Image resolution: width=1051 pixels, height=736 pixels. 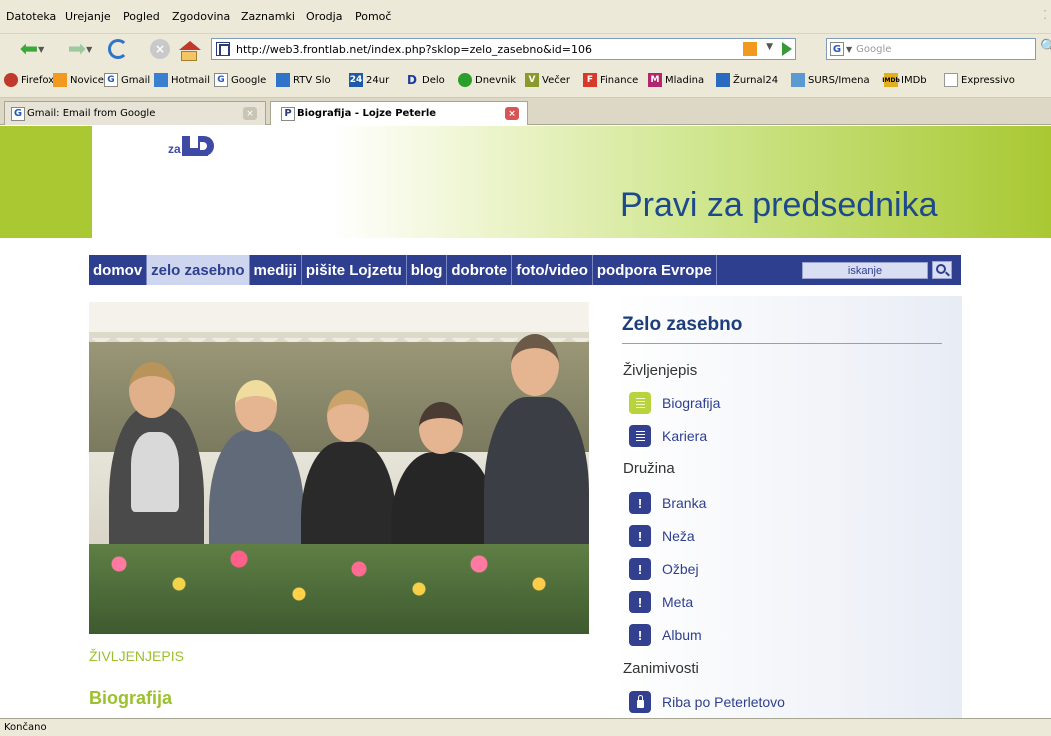 What do you see at coordinates (662, 536) in the screenshot?
I see `sidebar-item-neza: ! Neža` at bounding box center [662, 536].